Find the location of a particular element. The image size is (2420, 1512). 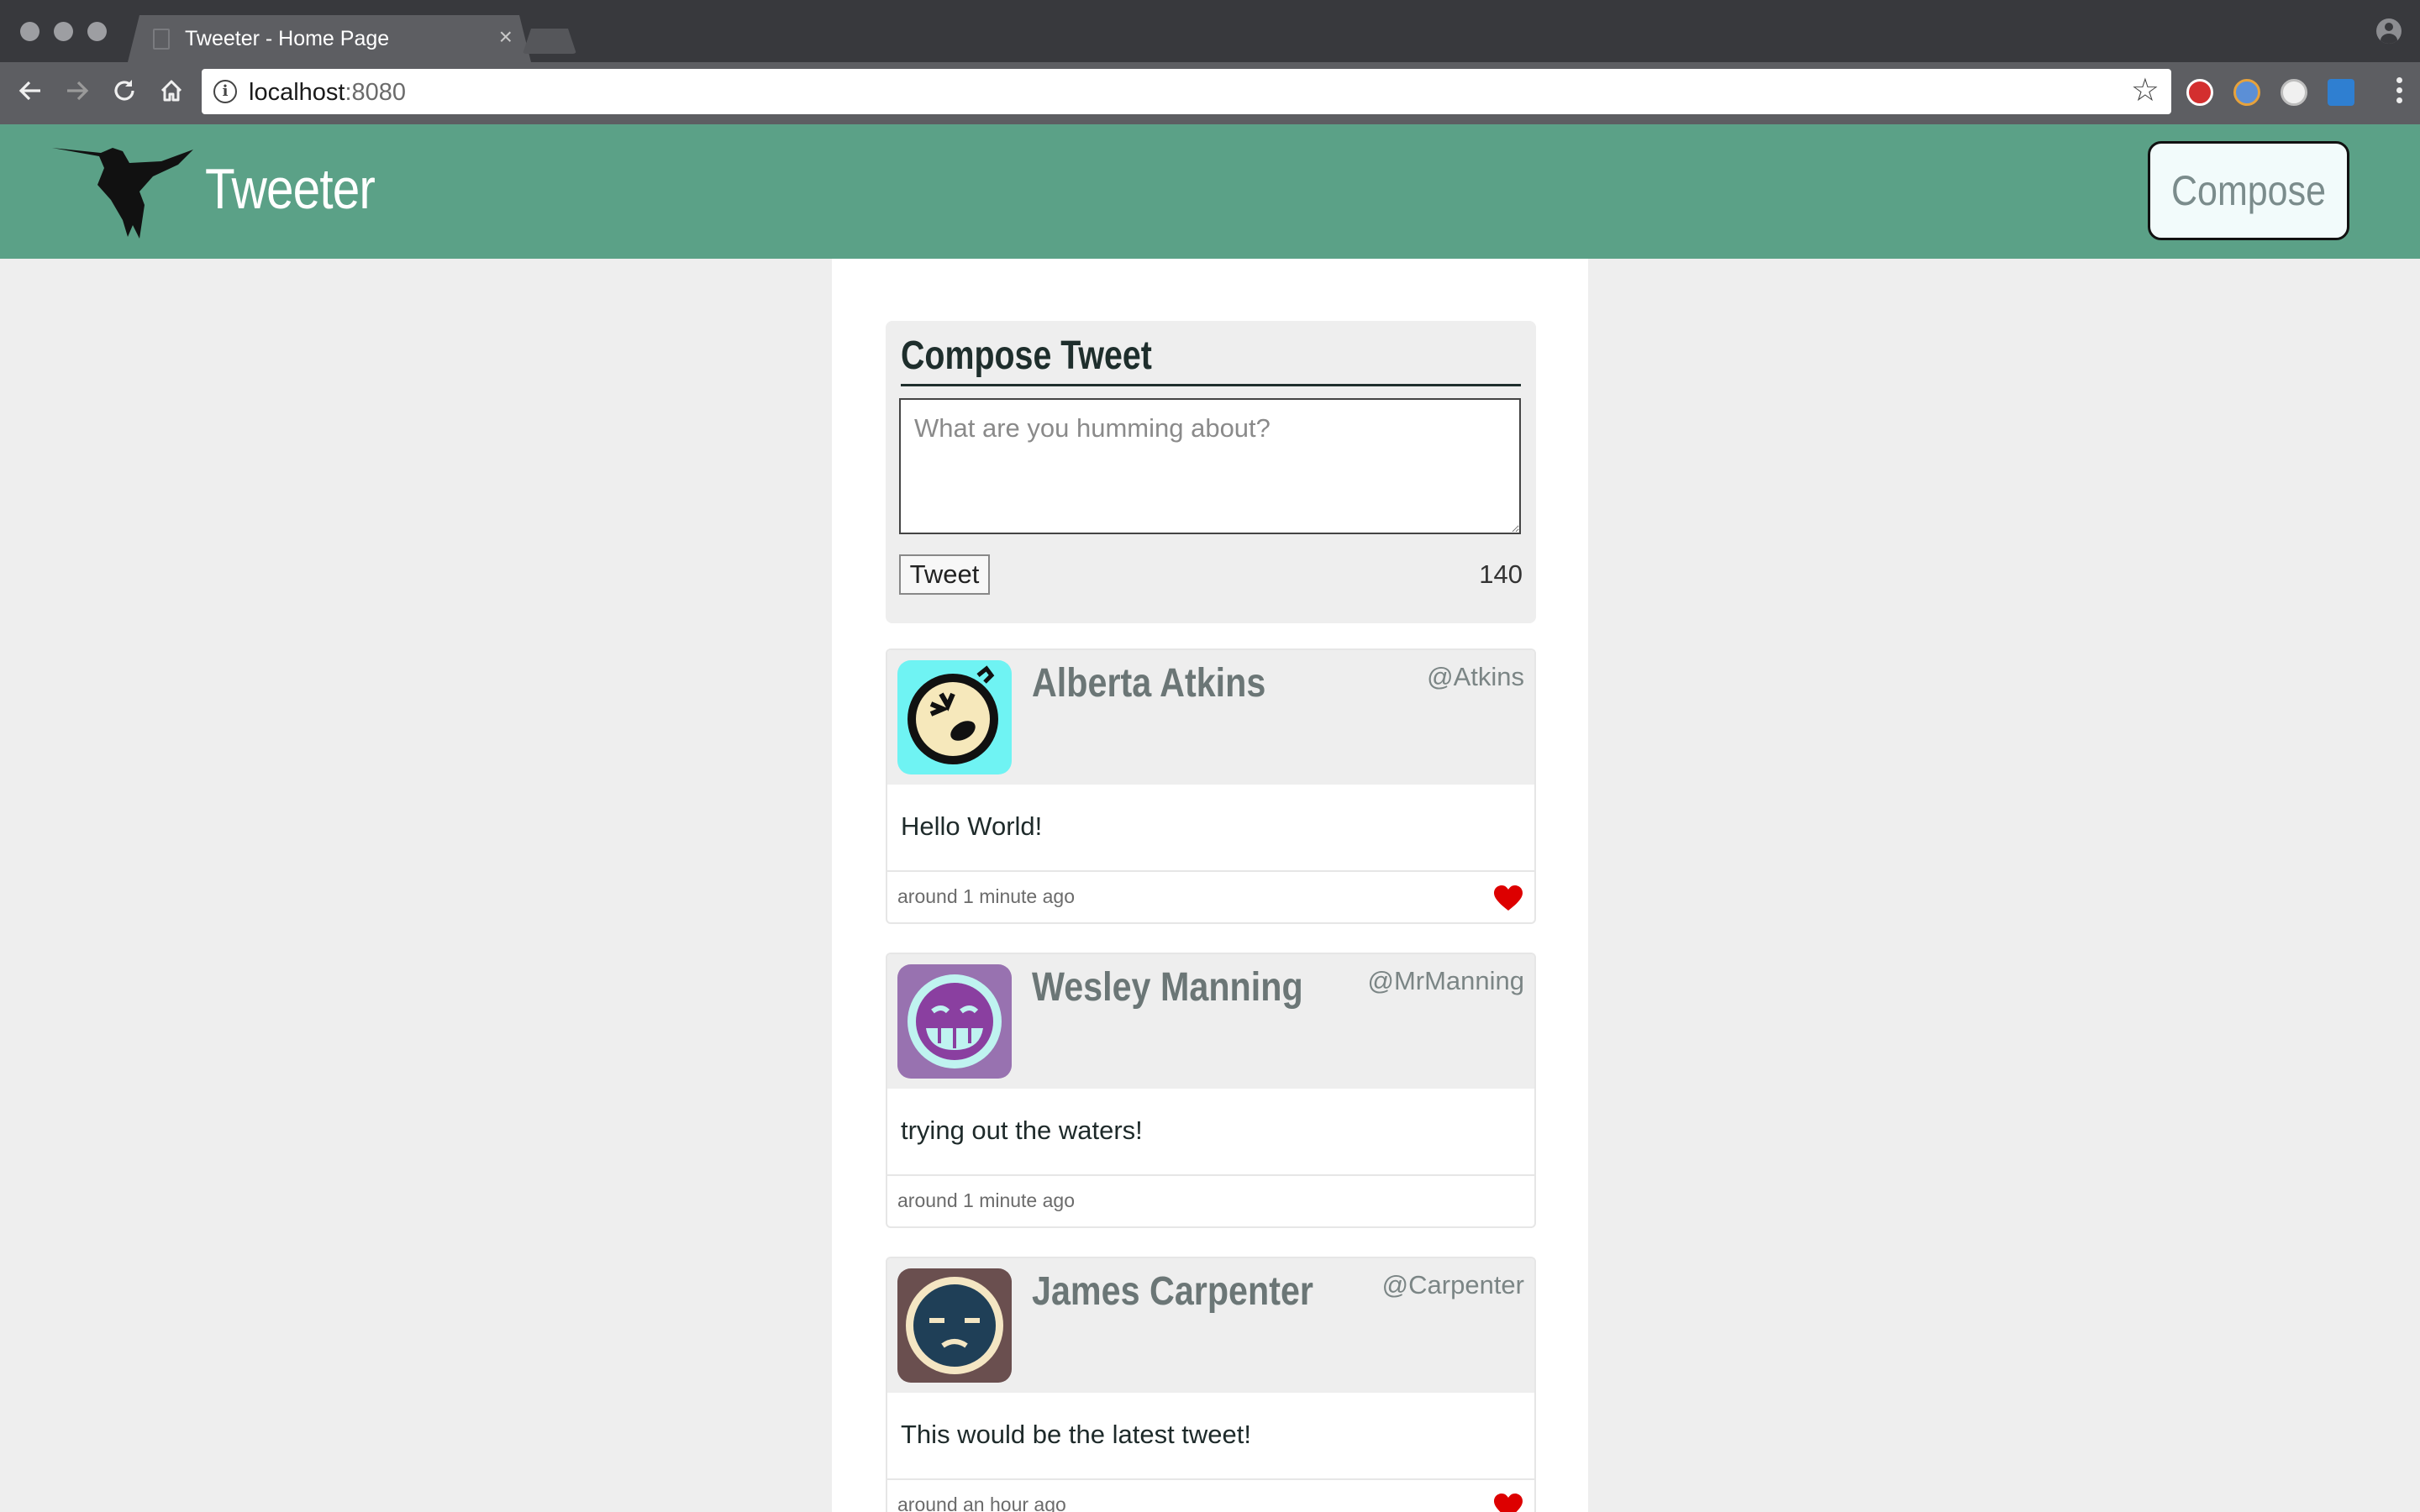

compose-button-label: Compose is located at coordinates (2248, 190).